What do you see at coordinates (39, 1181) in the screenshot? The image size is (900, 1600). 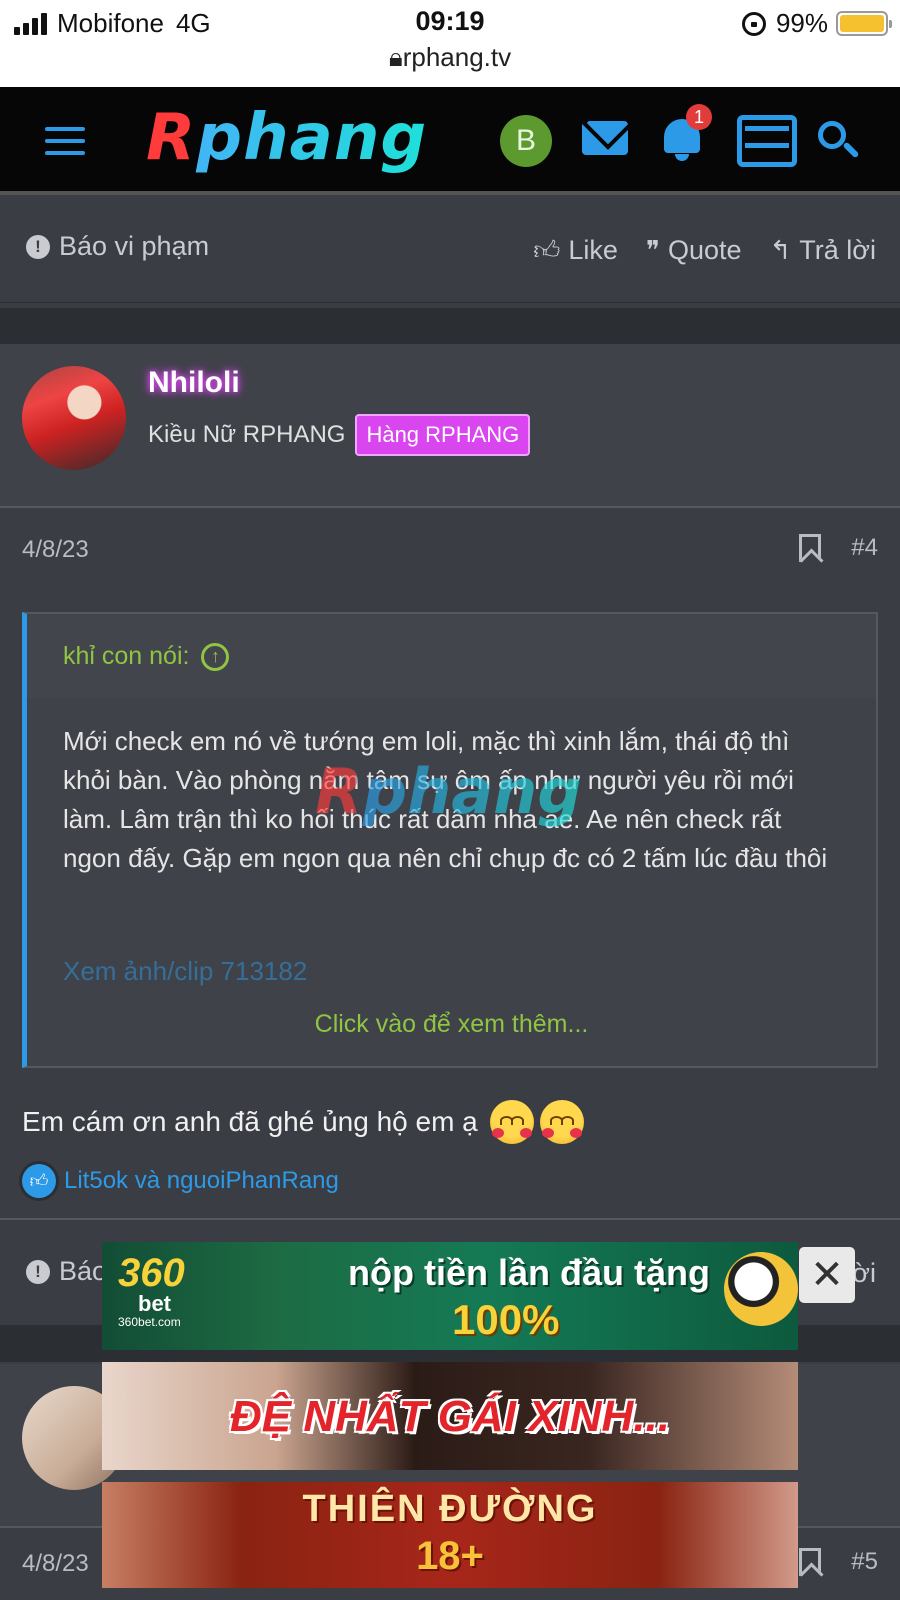 I see `like-reaction-icon: 👍︎` at bounding box center [39, 1181].